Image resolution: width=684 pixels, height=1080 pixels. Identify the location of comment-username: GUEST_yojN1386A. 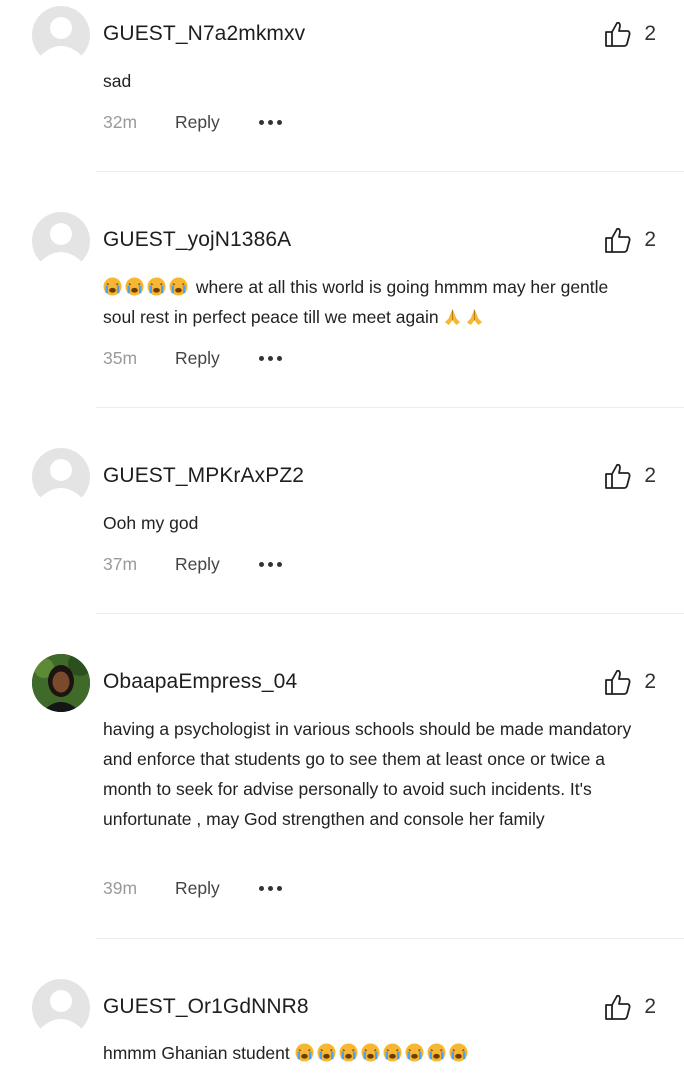
(197, 240).